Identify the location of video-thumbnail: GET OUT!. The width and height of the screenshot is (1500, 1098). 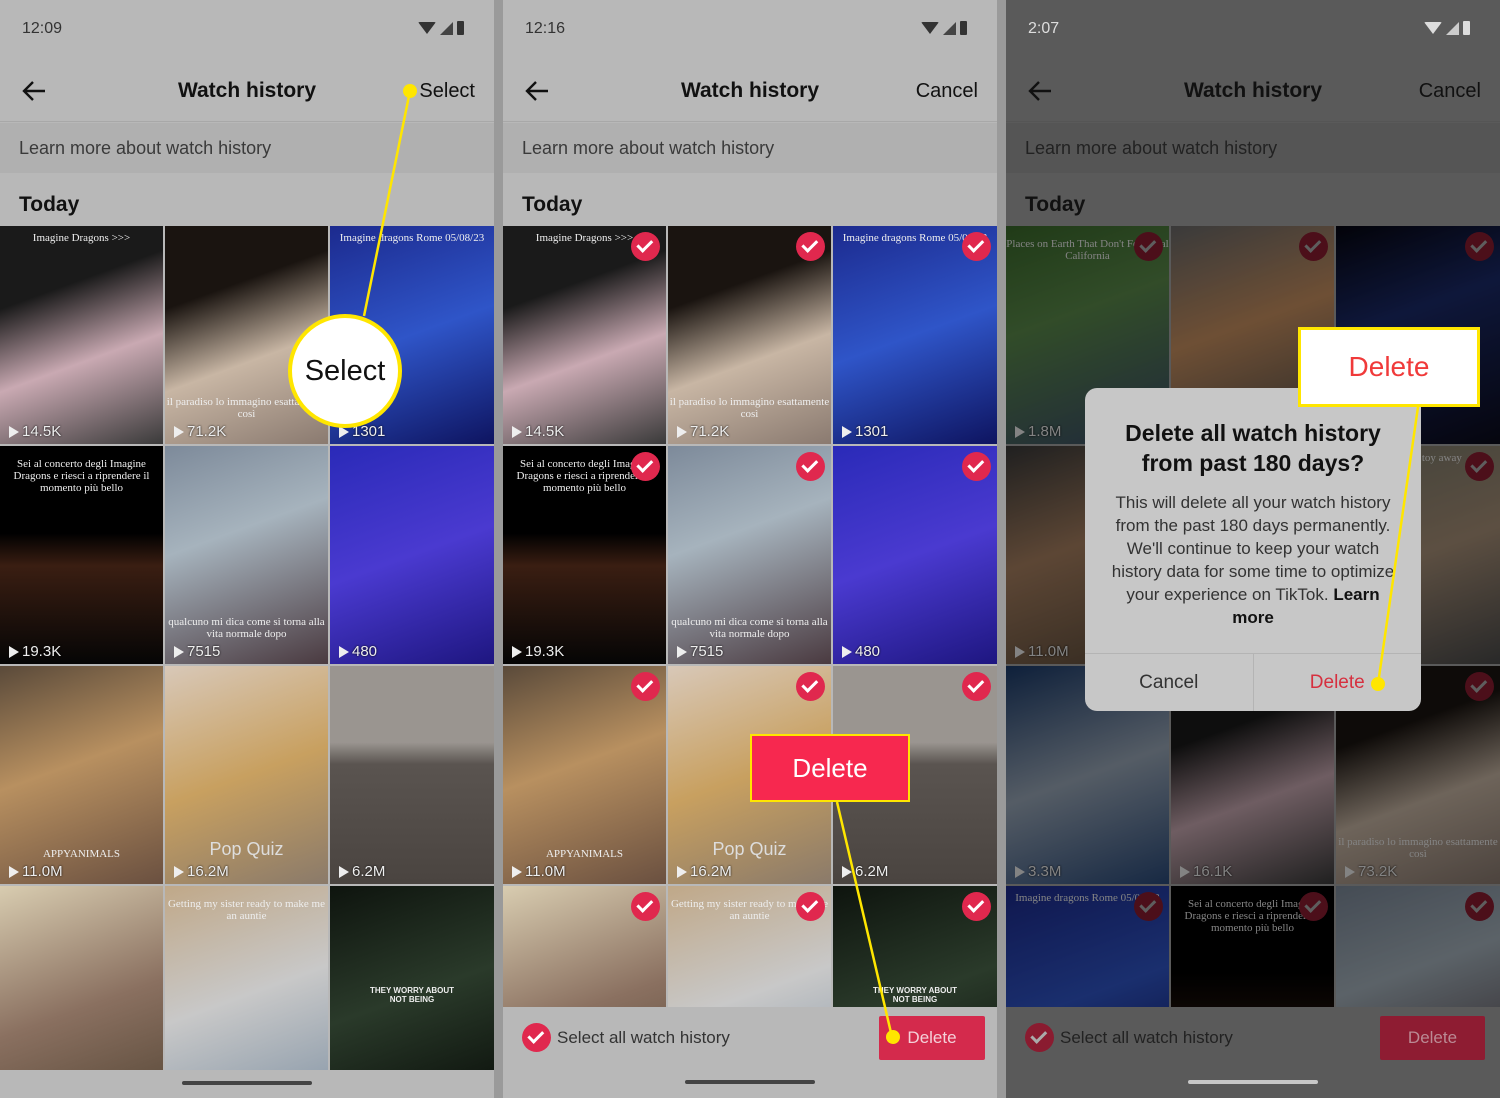
(81, 992).